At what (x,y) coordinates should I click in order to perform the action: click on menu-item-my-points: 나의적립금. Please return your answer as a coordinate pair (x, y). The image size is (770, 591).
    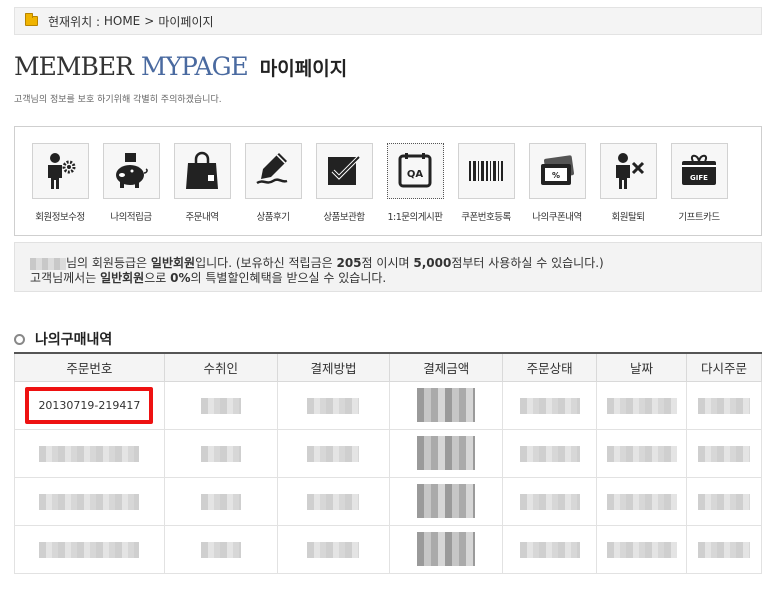
    Looking at the image, I should click on (131, 183).